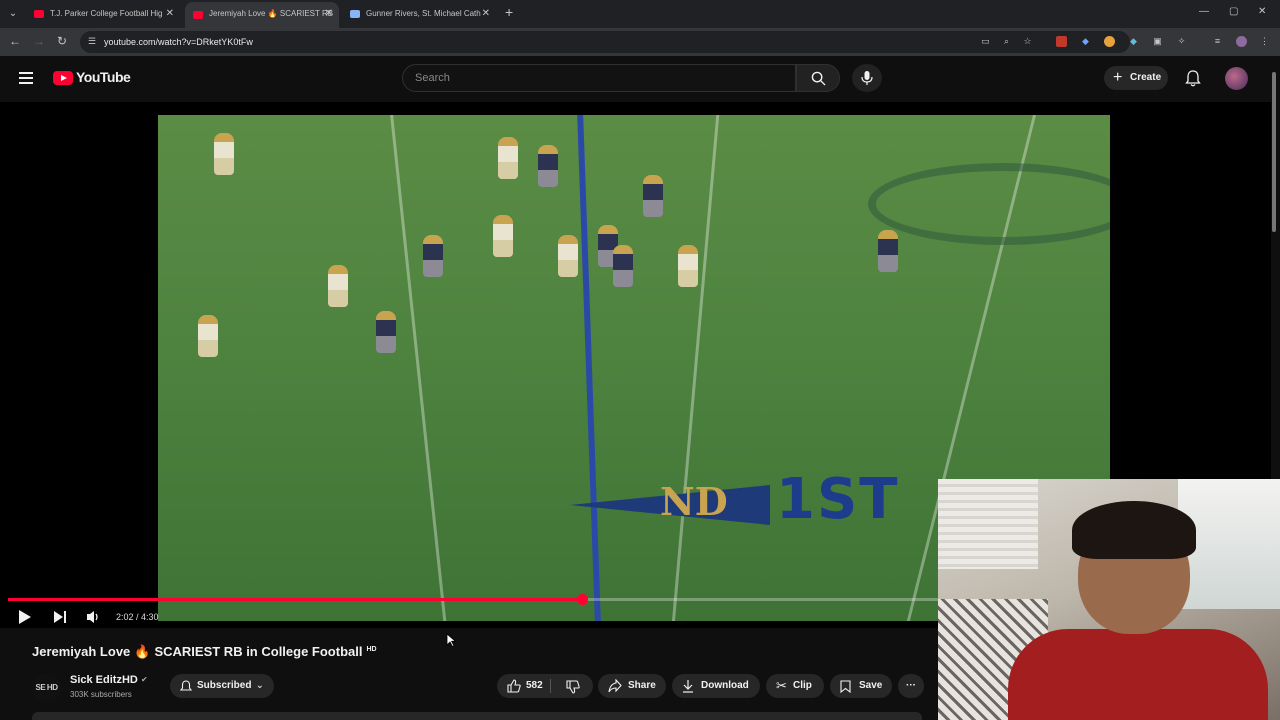  Describe the element at coordinates (867, 78) in the screenshot. I see `voice-search-button` at that location.